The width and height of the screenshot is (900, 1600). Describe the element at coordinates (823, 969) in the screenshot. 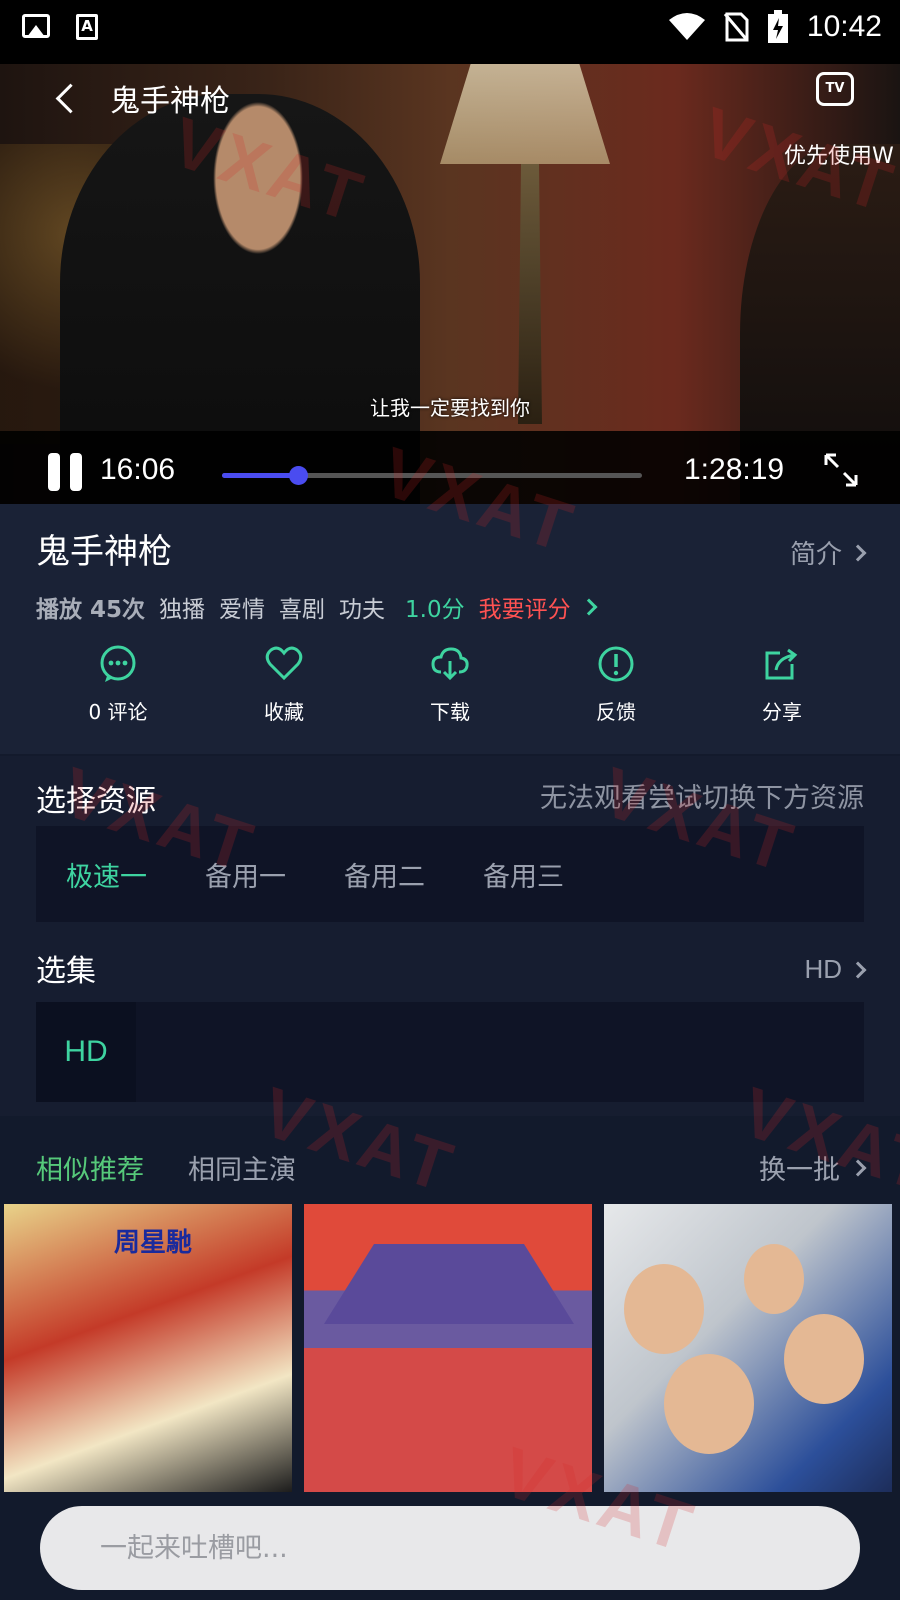

I see `episodes-quality-label: HD` at that location.